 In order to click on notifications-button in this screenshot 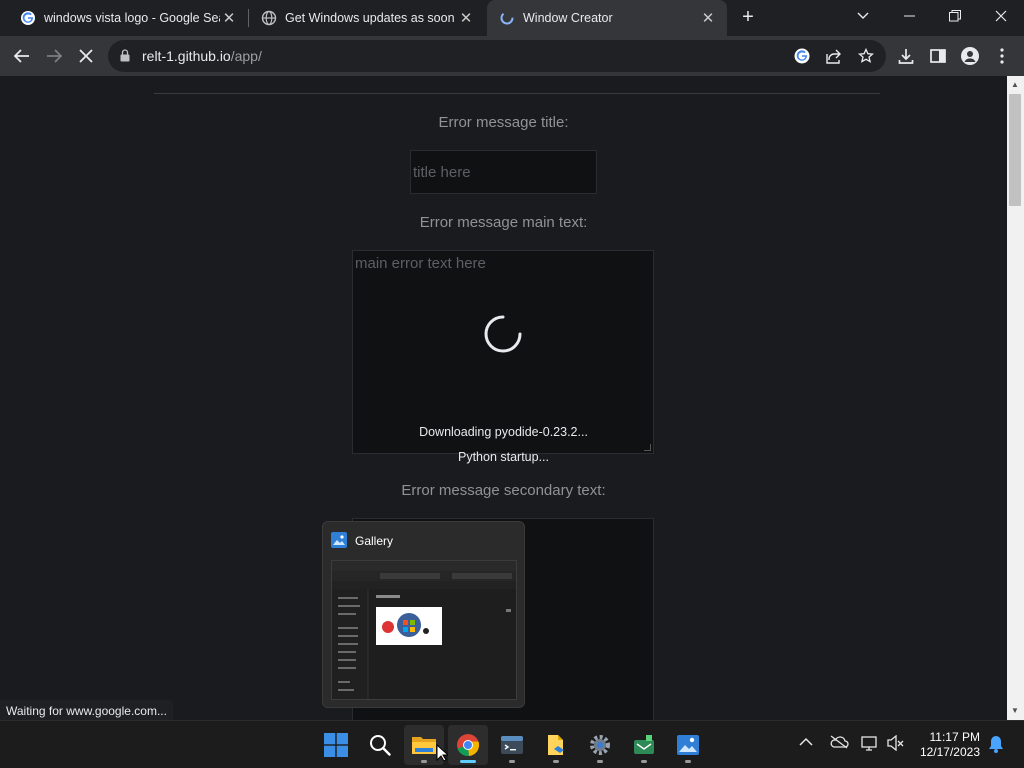, I will do `click(996, 745)`.